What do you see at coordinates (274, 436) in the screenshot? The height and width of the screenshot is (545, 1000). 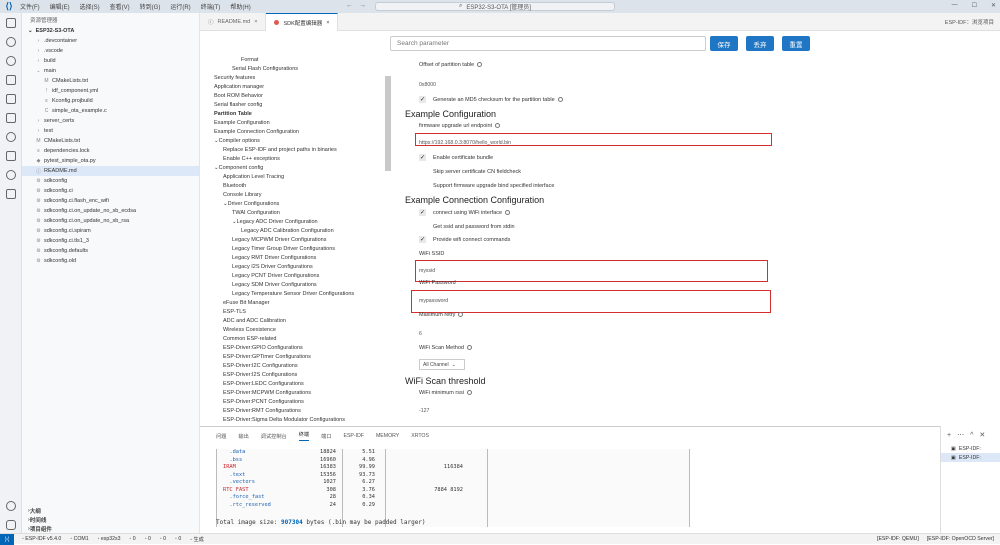 I see `panel-tab: 调试控制台` at bounding box center [274, 436].